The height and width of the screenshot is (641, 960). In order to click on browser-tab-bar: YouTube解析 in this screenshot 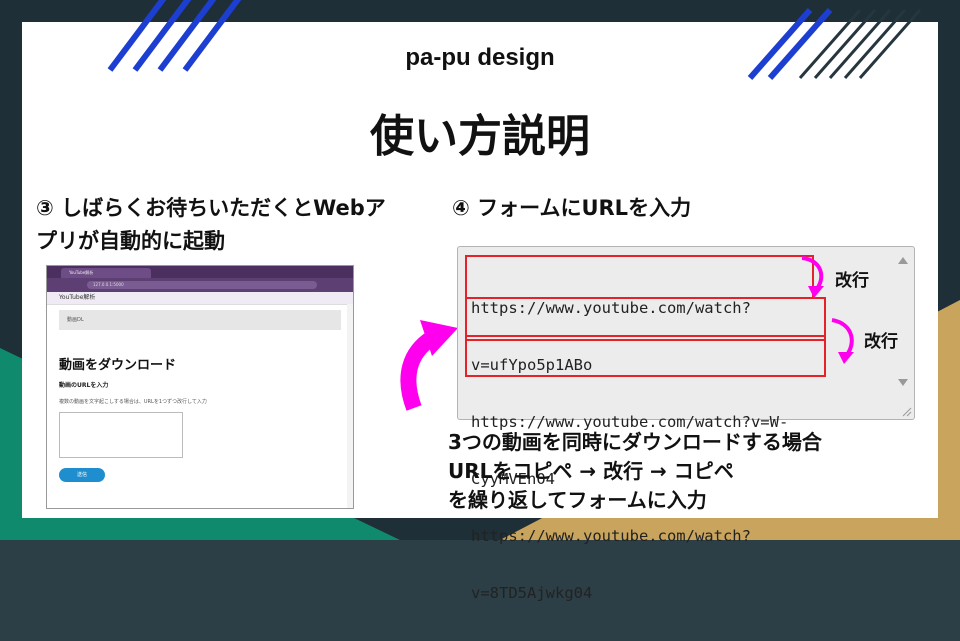, I will do `click(200, 272)`.